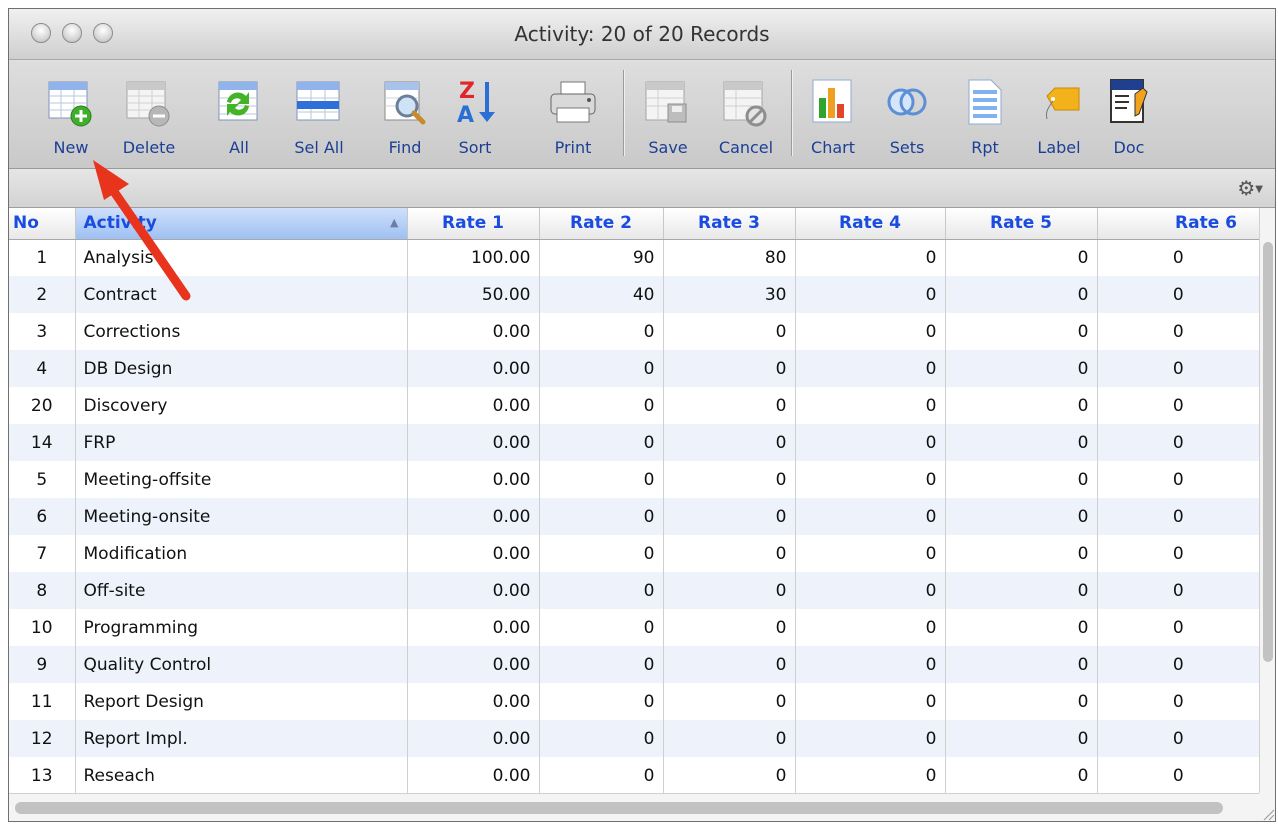  Describe the element at coordinates (1268, 452) in the screenshot. I see `vertical-scrollbar-thumb` at that location.